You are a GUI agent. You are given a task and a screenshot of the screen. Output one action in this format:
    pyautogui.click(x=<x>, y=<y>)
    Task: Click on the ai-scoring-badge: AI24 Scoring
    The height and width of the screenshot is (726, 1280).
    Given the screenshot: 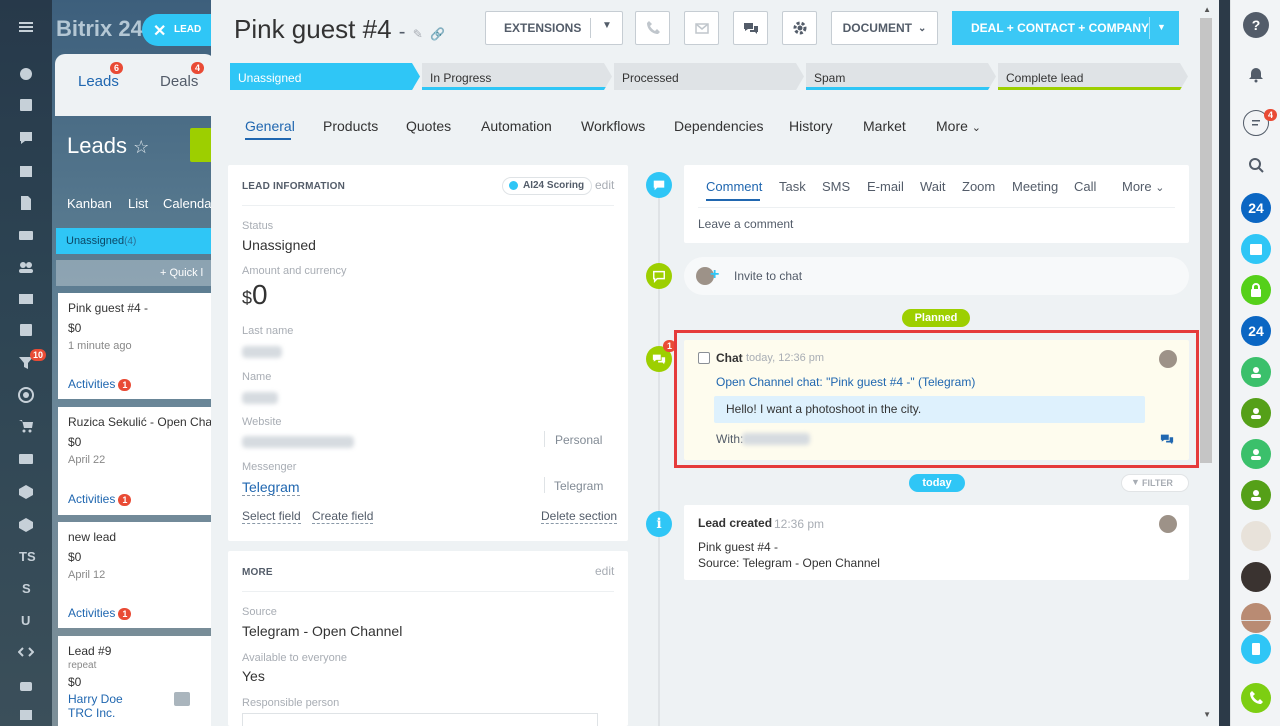 What is the action you would take?
    pyautogui.click(x=547, y=186)
    